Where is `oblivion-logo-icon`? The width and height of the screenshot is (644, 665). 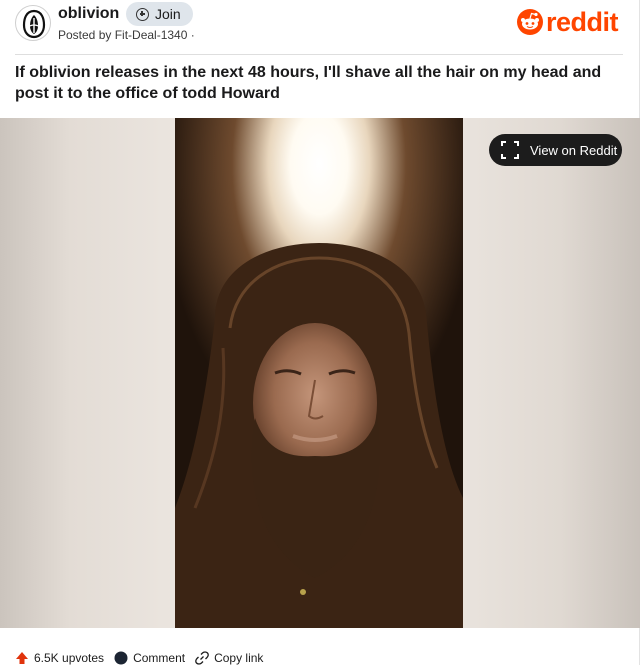
oblivion-logo-icon is located at coordinates (34, 24).